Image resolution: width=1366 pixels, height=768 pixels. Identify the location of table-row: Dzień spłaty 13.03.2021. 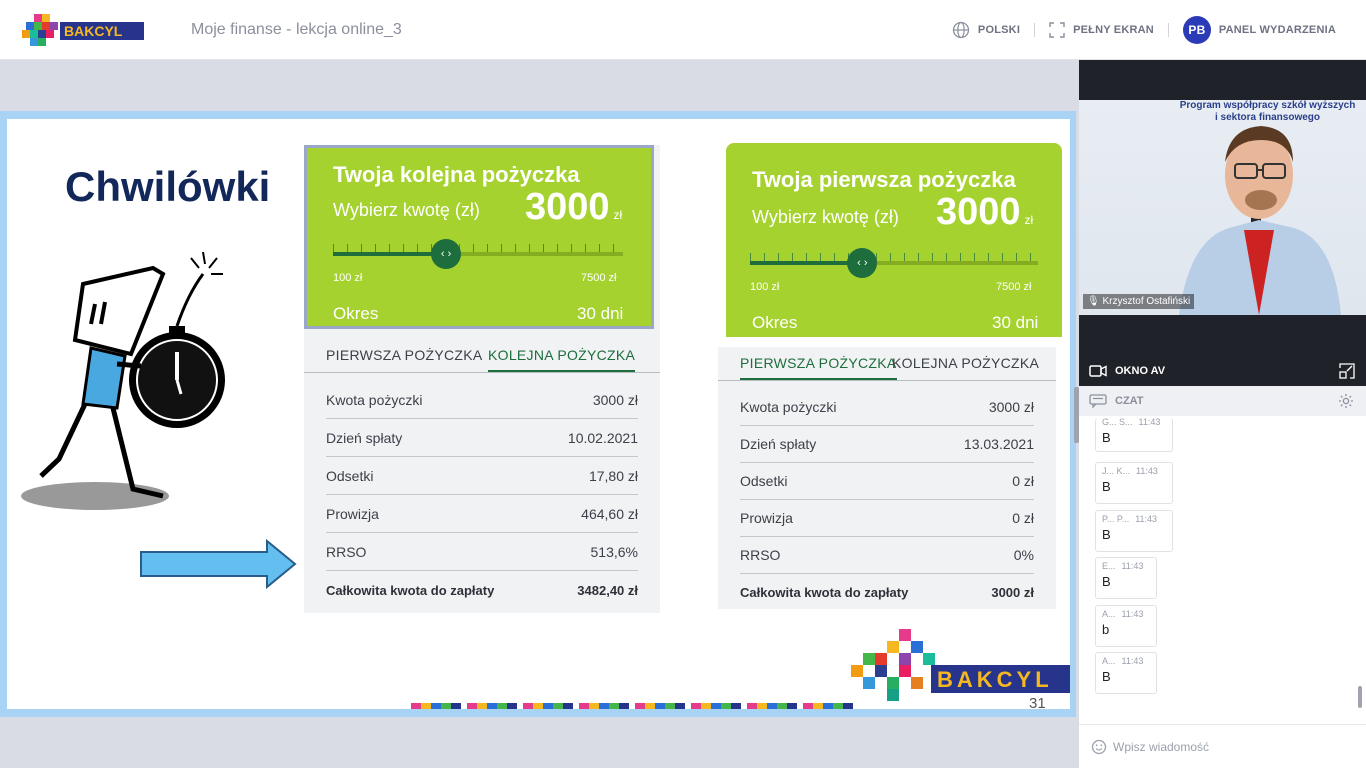
(887, 444).